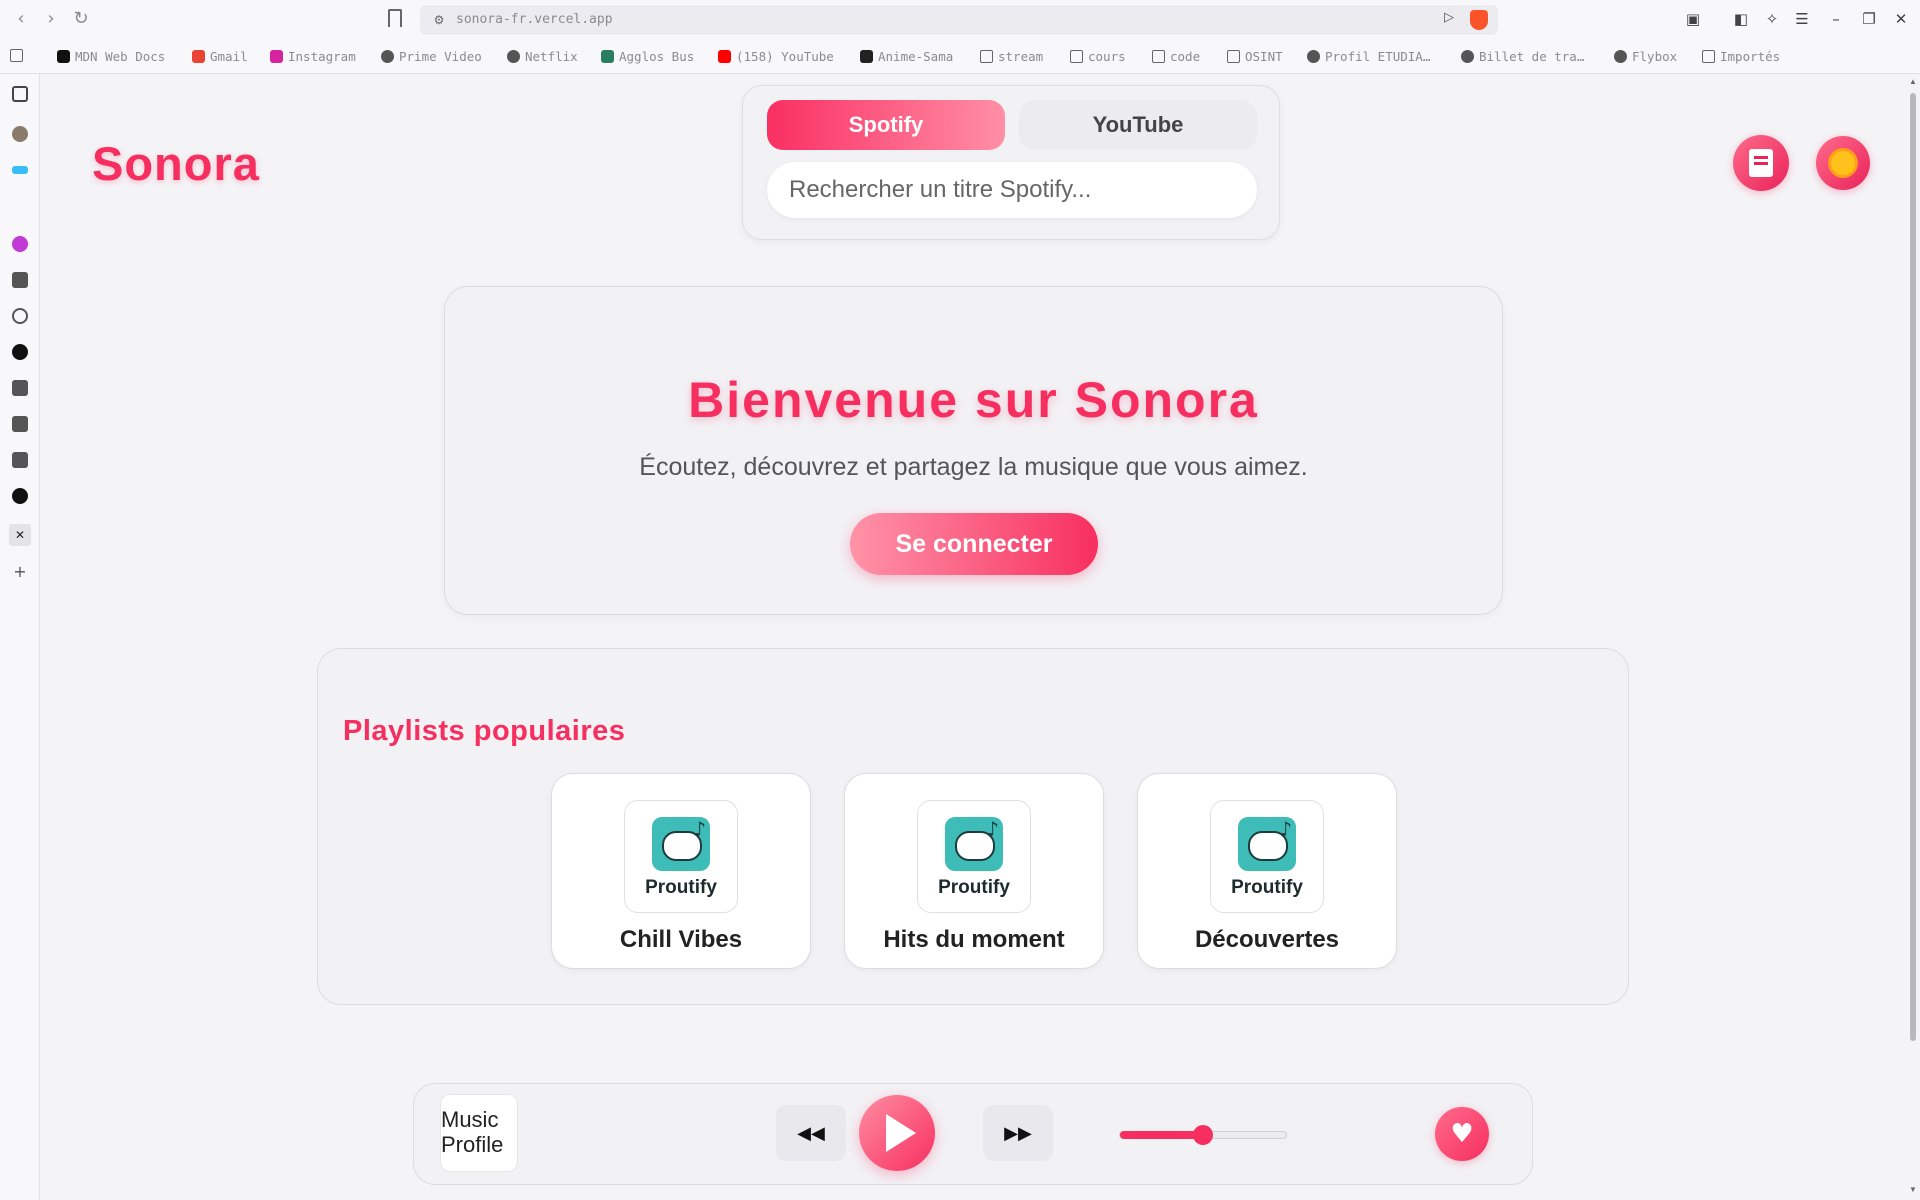 The height and width of the screenshot is (1200, 1920). I want to click on page-scrollbar: ▲ ▼, so click(1913, 637).